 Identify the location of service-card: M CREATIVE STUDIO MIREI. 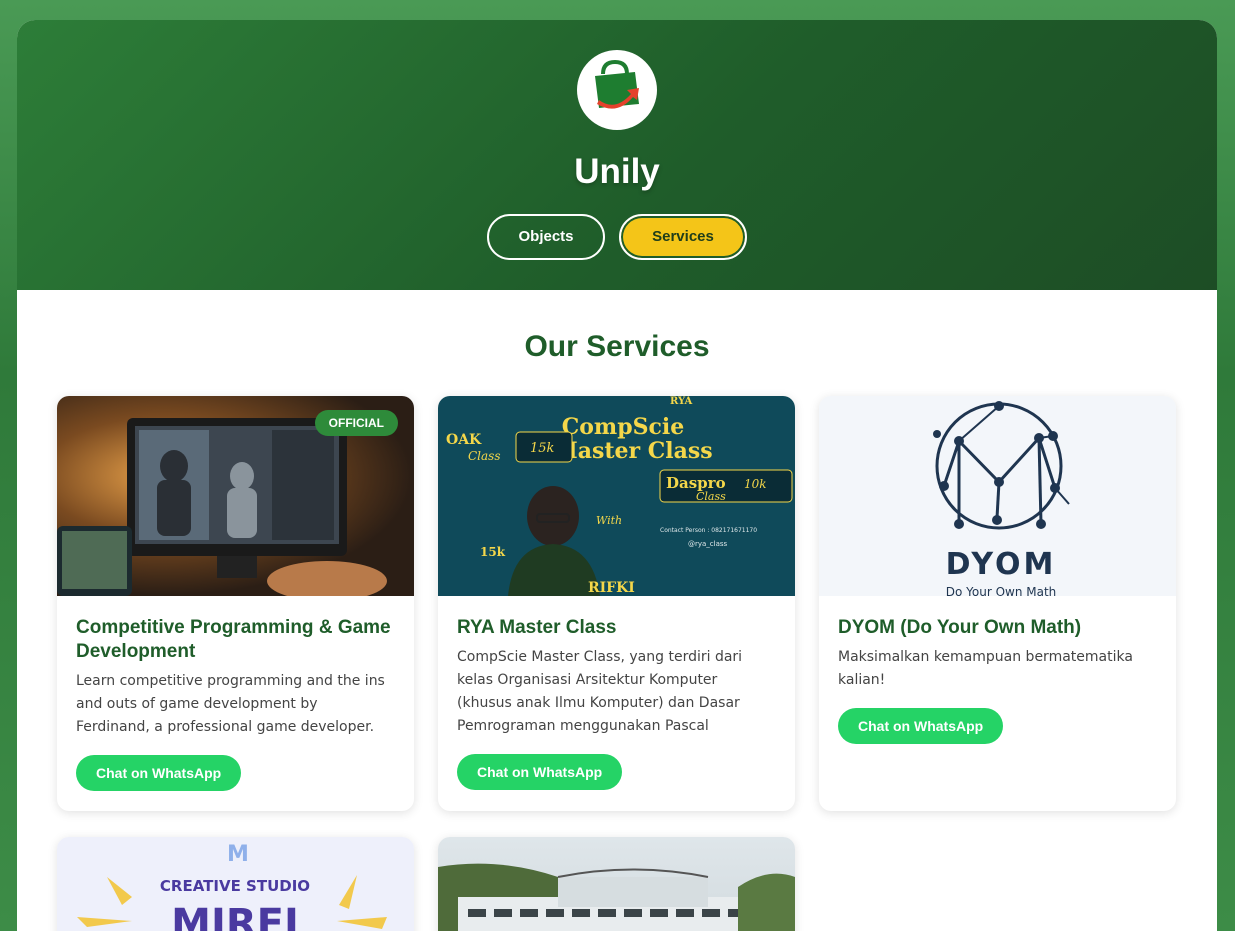
(235, 884).